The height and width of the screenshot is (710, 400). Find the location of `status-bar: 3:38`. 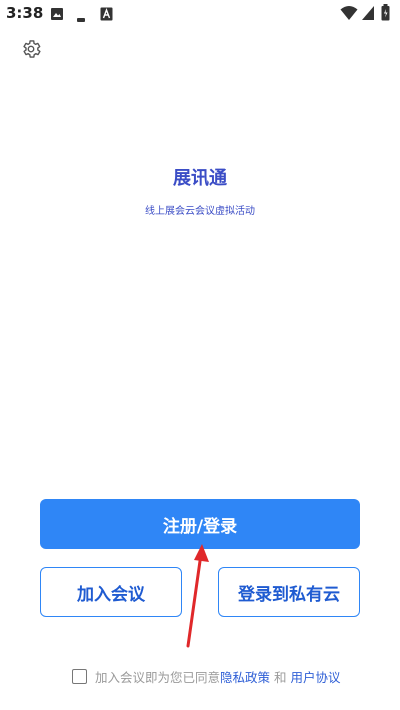

status-bar: 3:38 is located at coordinates (200, 14).